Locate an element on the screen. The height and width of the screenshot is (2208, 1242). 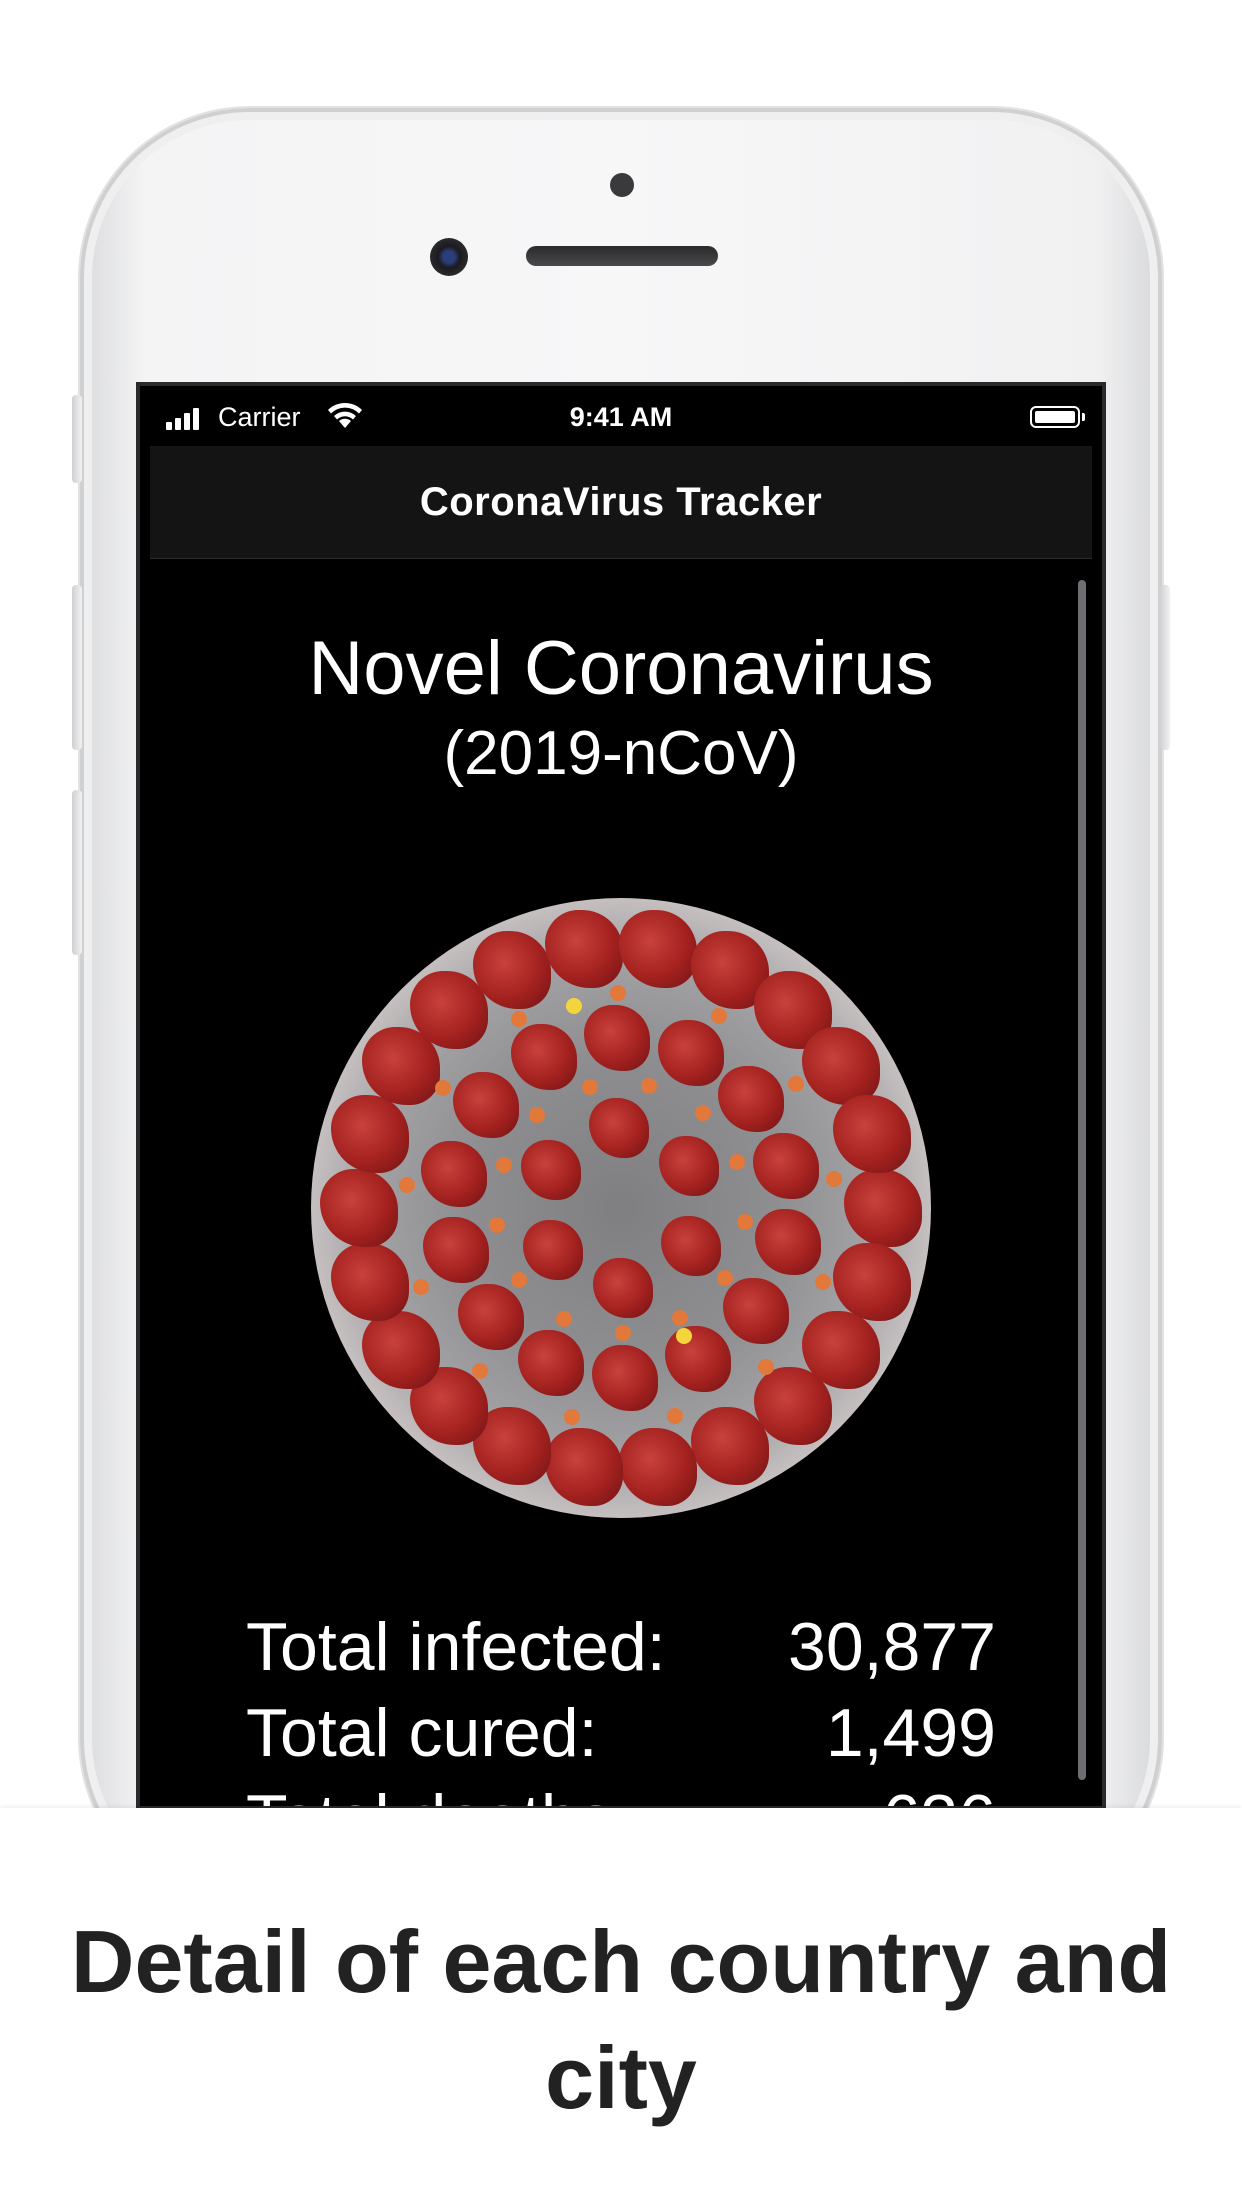
status-time: 9:41 AM is located at coordinates (621, 417).